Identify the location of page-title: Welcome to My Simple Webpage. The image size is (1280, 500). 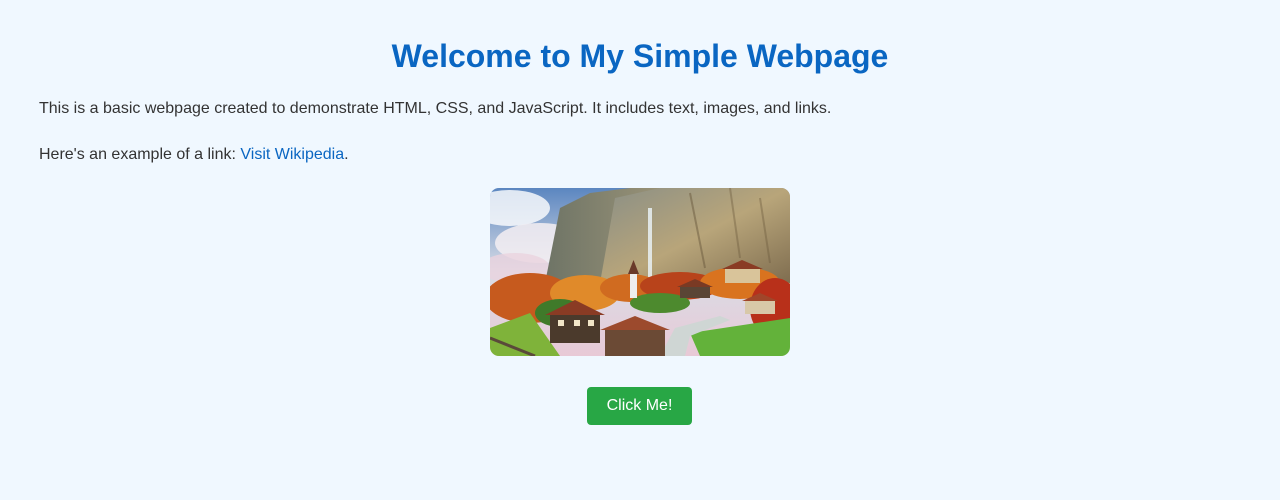
(640, 56).